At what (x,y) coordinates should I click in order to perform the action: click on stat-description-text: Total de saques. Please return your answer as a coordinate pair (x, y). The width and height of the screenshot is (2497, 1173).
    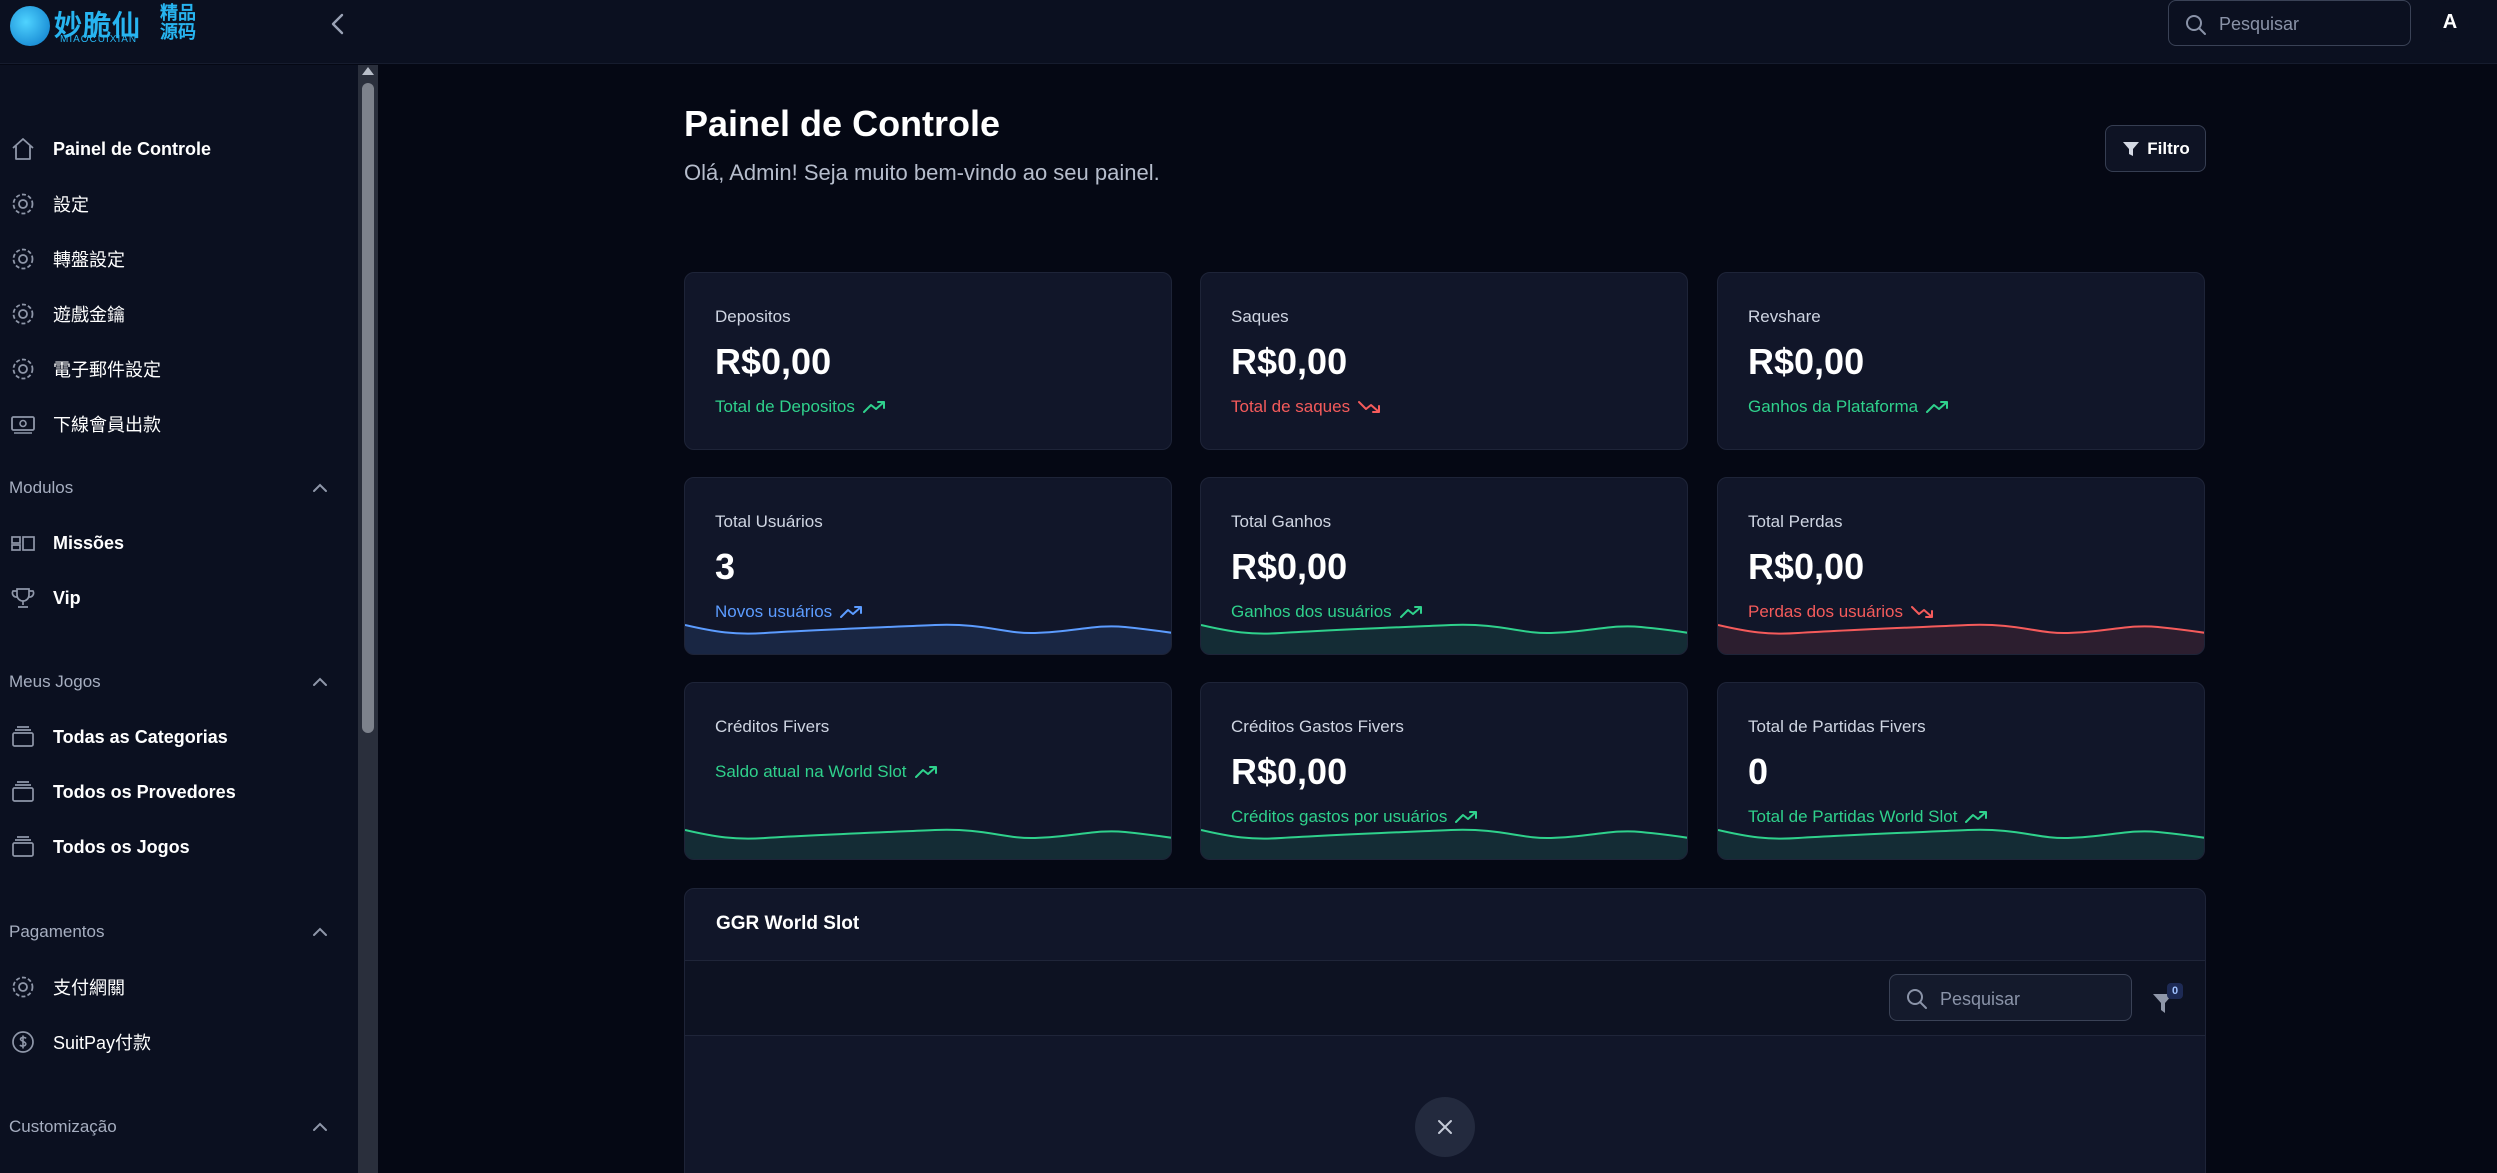
    Looking at the image, I should click on (1291, 406).